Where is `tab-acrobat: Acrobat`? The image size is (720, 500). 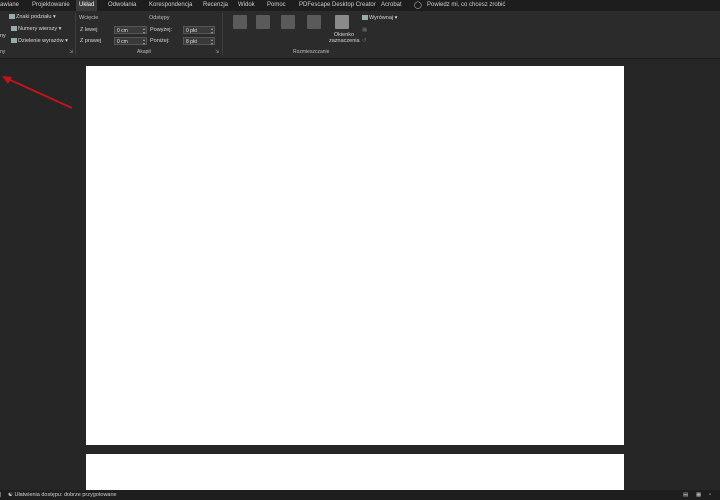 tab-acrobat: Acrobat is located at coordinates (391, 5).